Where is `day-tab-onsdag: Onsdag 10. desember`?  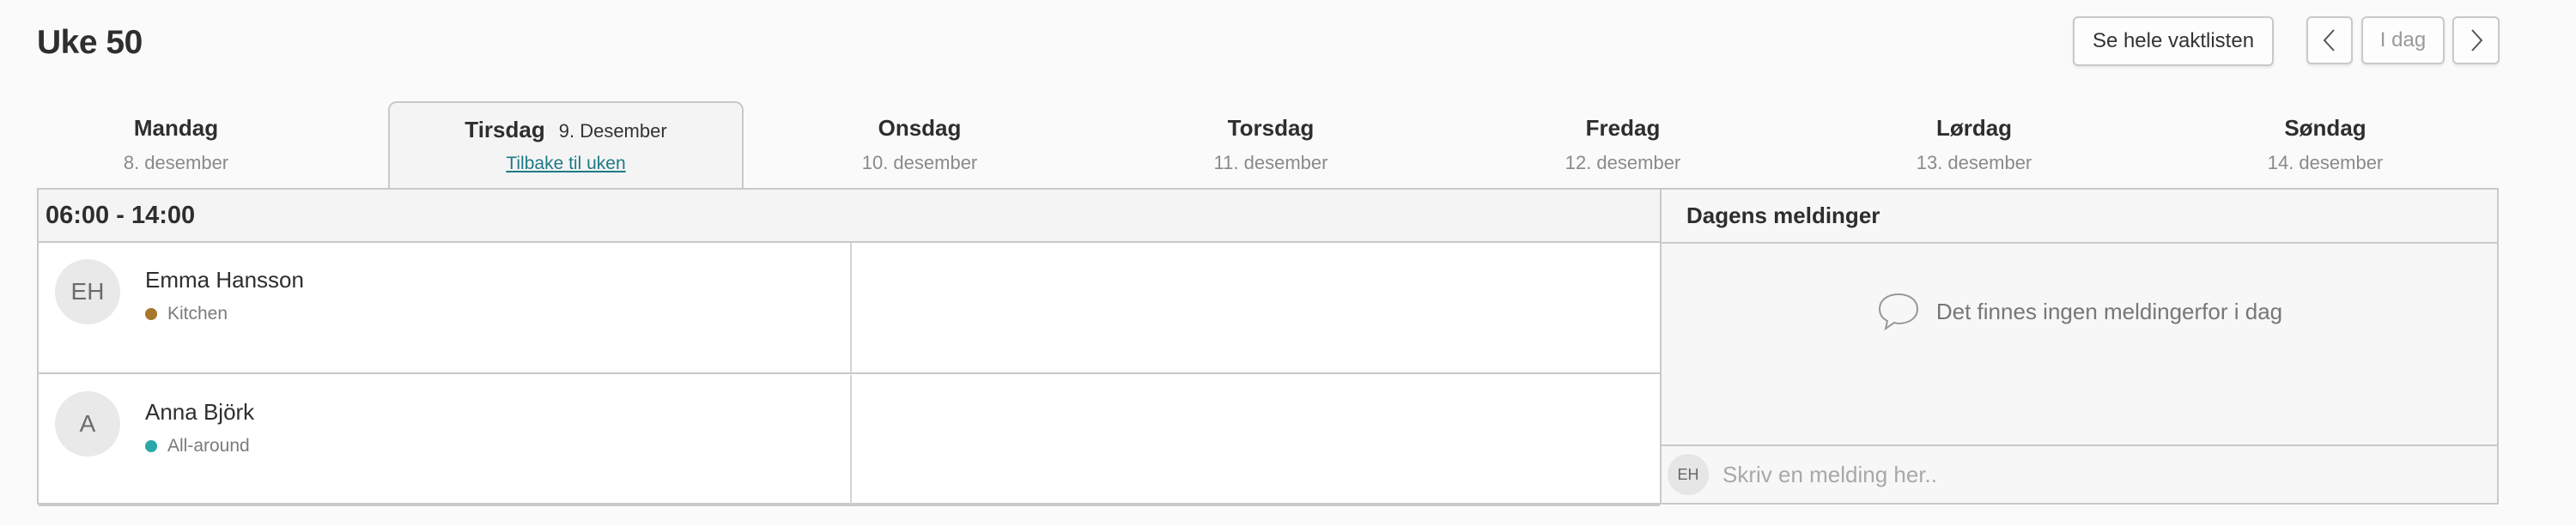
day-tab-onsdag: Onsdag 10. desember is located at coordinates (920, 145).